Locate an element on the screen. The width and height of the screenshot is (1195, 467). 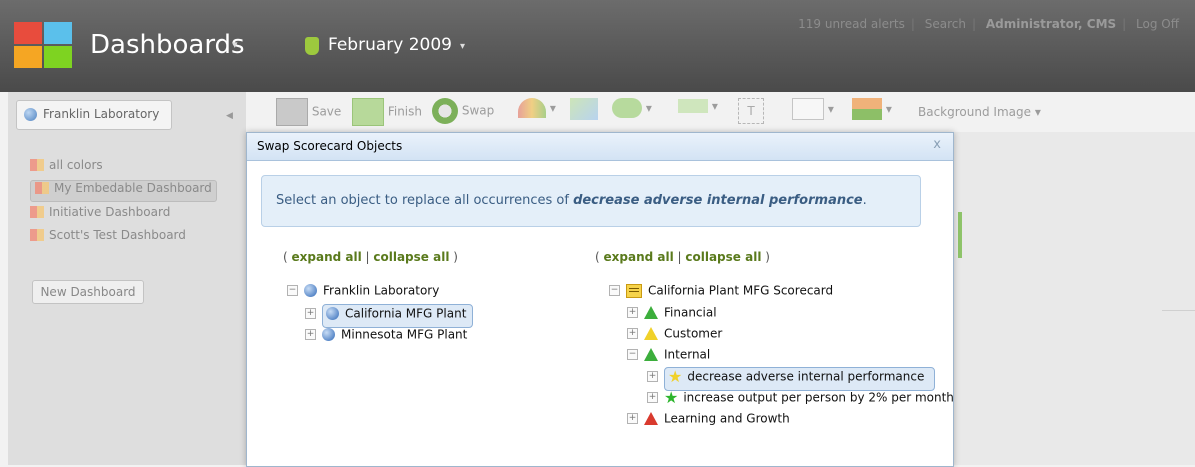
search-link: Search is located at coordinates (945, 24).